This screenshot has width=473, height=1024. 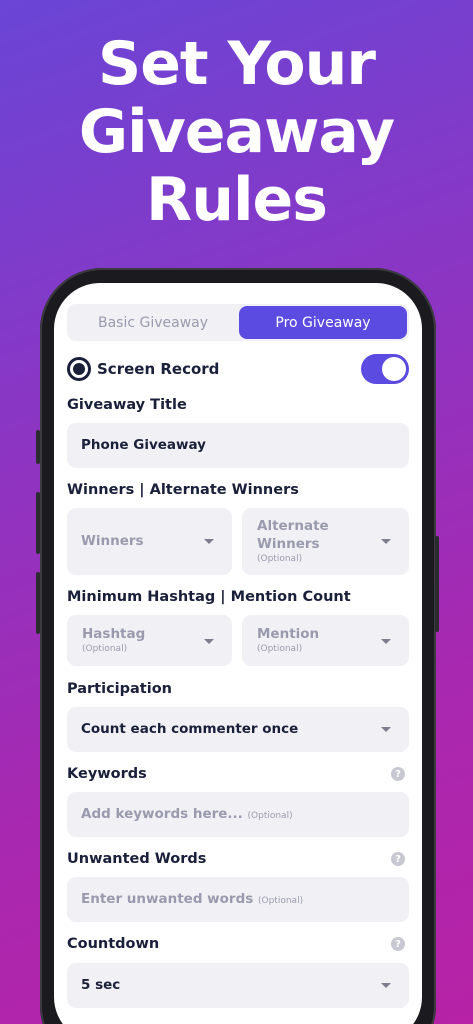 I want to click on headline-line-1: Set Your, so click(x=237, y=64).